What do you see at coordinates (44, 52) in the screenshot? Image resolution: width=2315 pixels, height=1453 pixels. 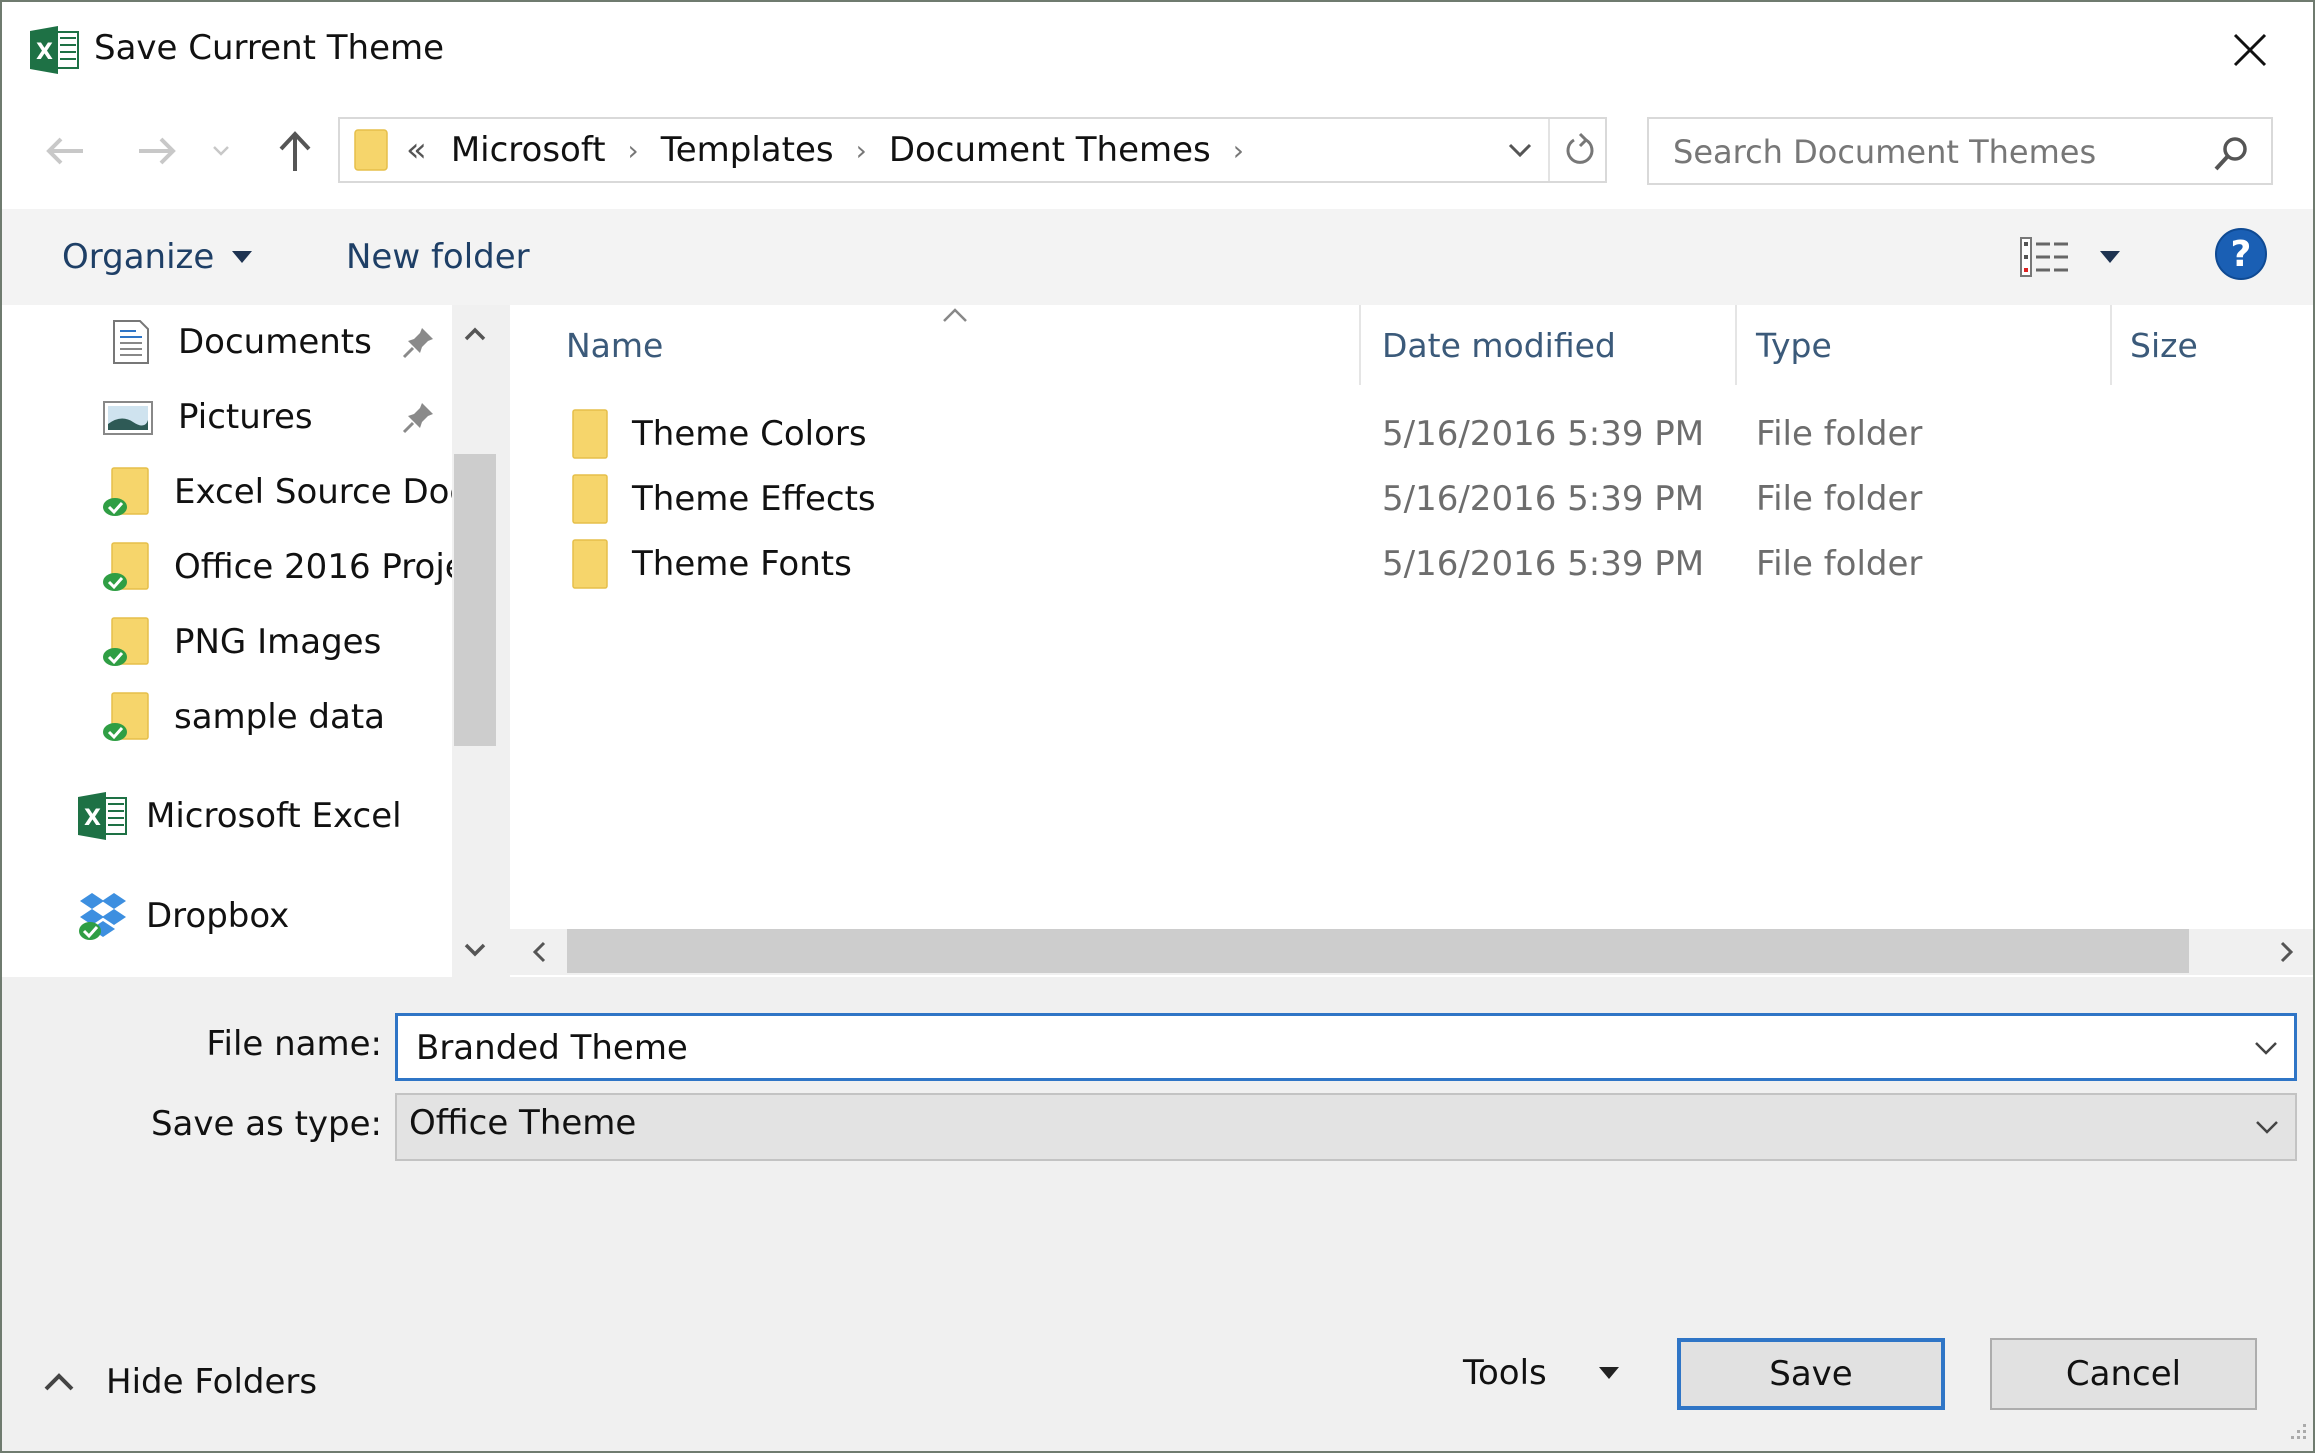 I see `svg-text: X` at bounding box center [44, 52].